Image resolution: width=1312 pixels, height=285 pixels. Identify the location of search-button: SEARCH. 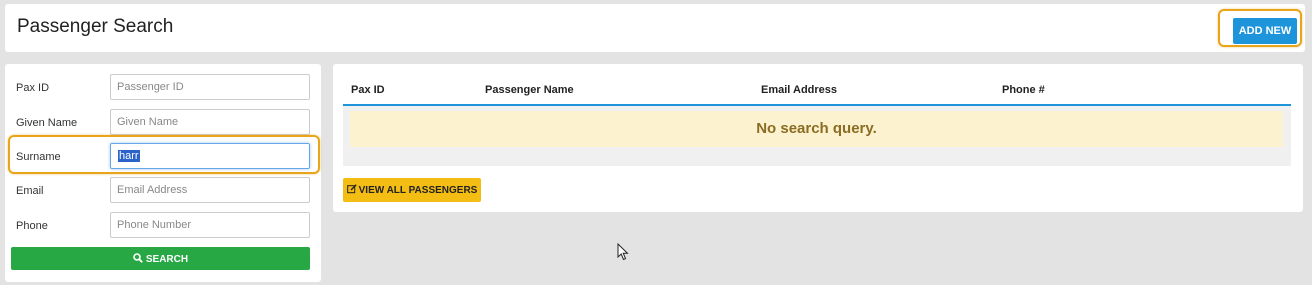
(160, 258).